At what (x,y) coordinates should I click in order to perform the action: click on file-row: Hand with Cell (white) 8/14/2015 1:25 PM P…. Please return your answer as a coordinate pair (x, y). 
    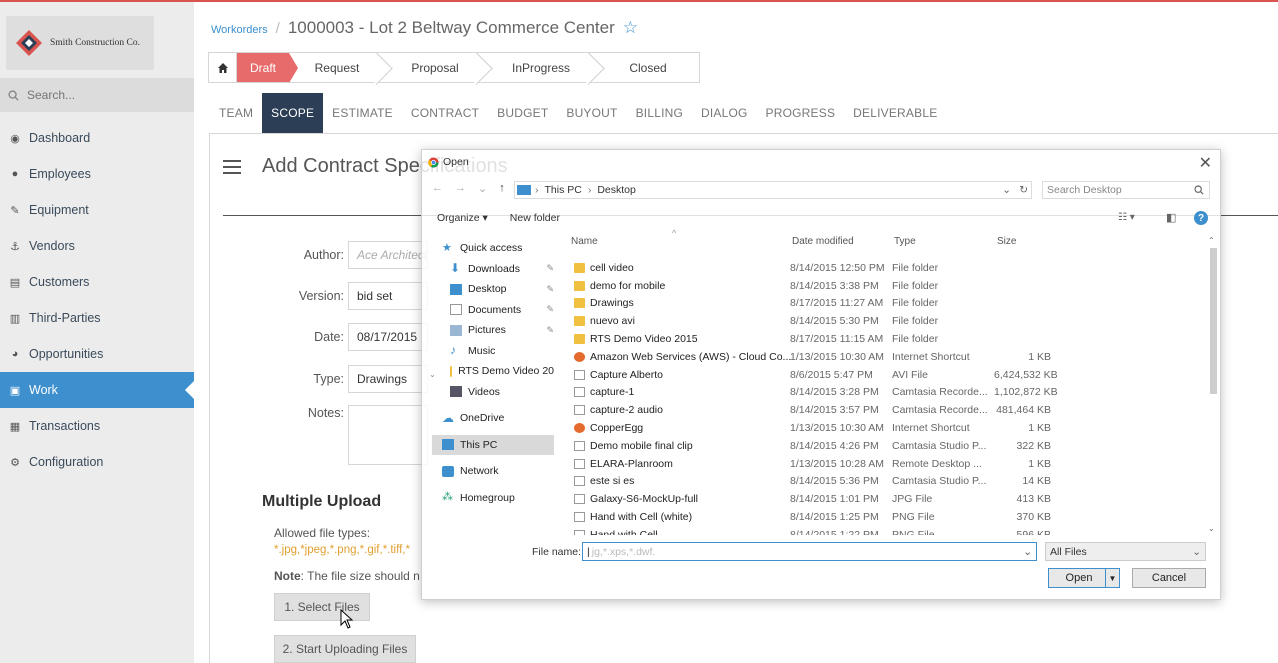
    Looking at the image, I should click on (891, 517).